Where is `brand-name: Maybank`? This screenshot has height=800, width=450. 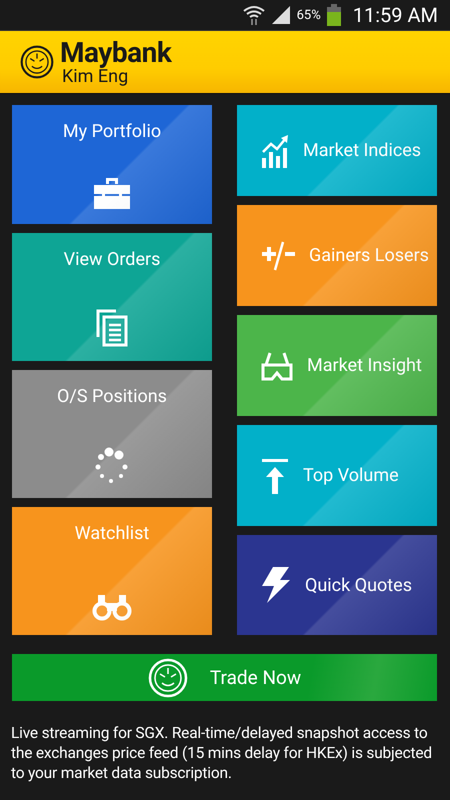 brand-name: Maybank is located at coordinates (116, 52).